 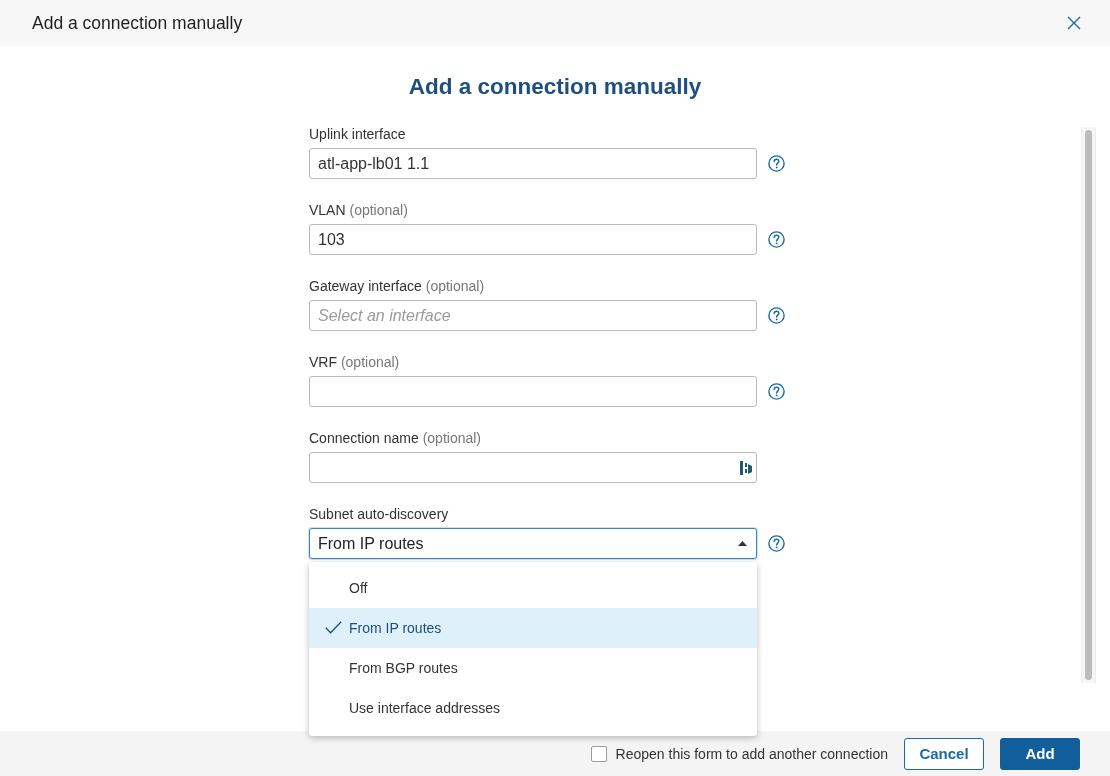 What do you see at coordinates (1088, 405) in the screenshot?
I see `scrollbar-thumb` at bounding box center [1088, 405].